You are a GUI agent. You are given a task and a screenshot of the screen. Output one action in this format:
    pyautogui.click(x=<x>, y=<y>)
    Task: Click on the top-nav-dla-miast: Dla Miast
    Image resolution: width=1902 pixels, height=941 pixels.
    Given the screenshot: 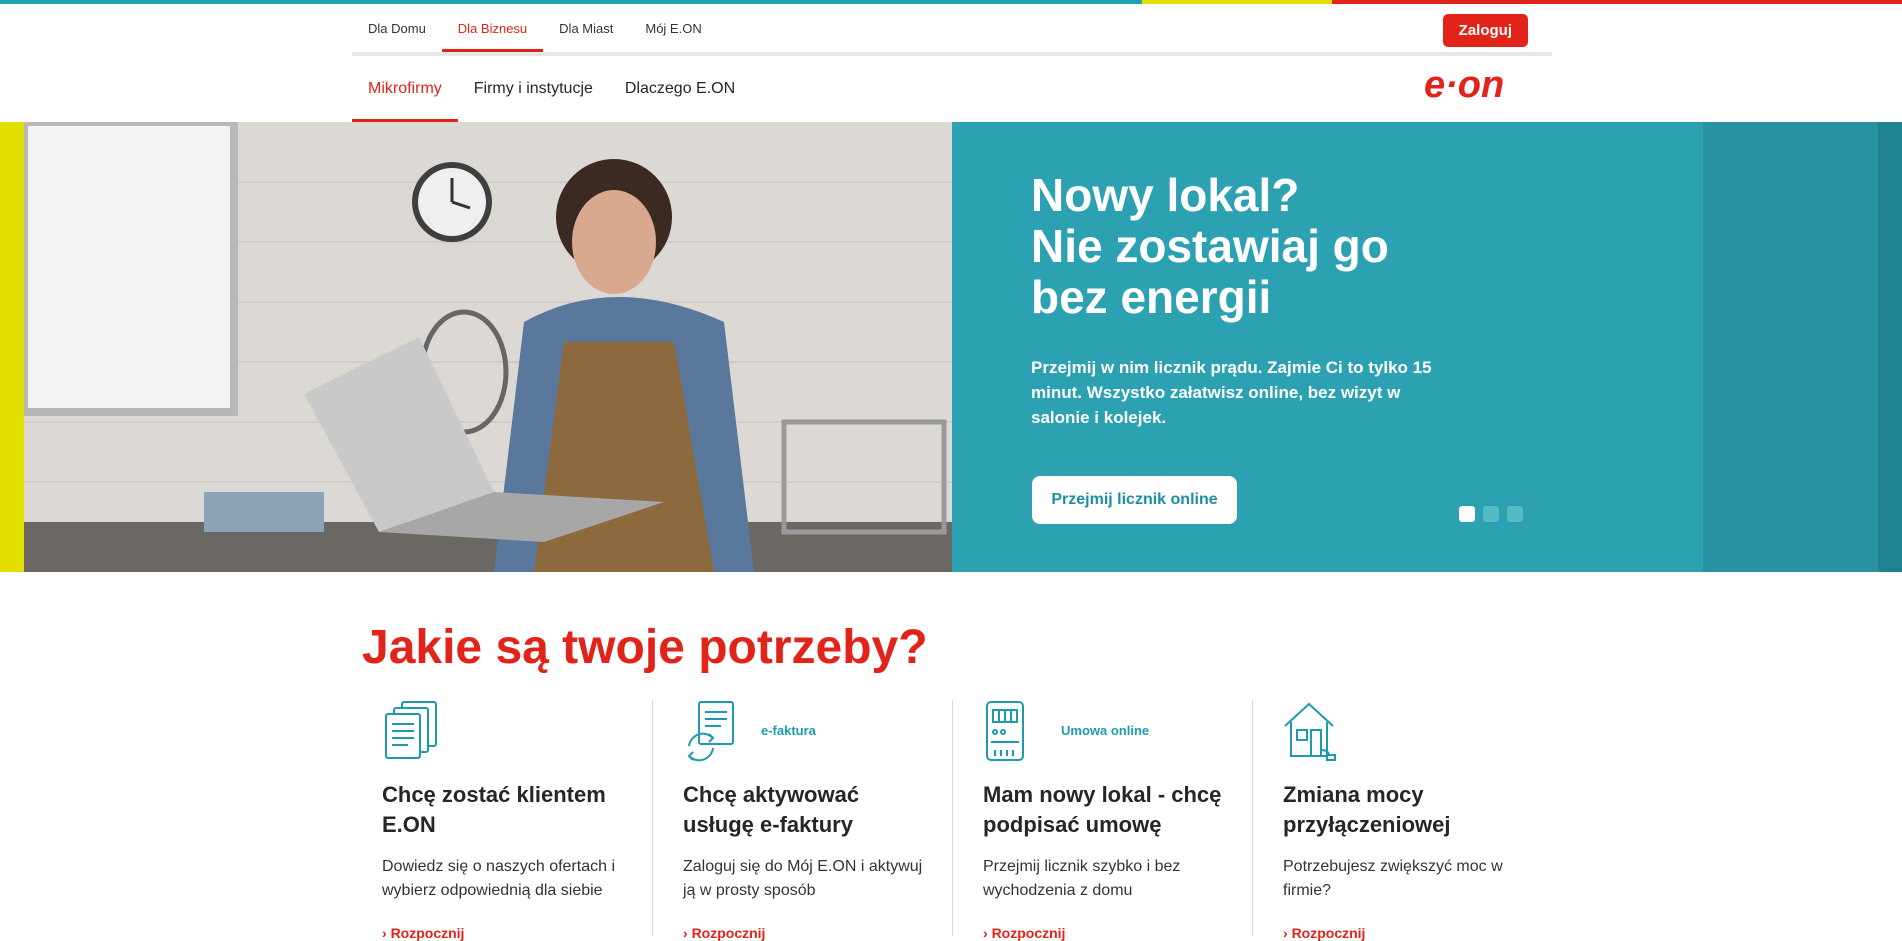 What is the action you would take?
    pyautogui.click(x=586, y=28)
    